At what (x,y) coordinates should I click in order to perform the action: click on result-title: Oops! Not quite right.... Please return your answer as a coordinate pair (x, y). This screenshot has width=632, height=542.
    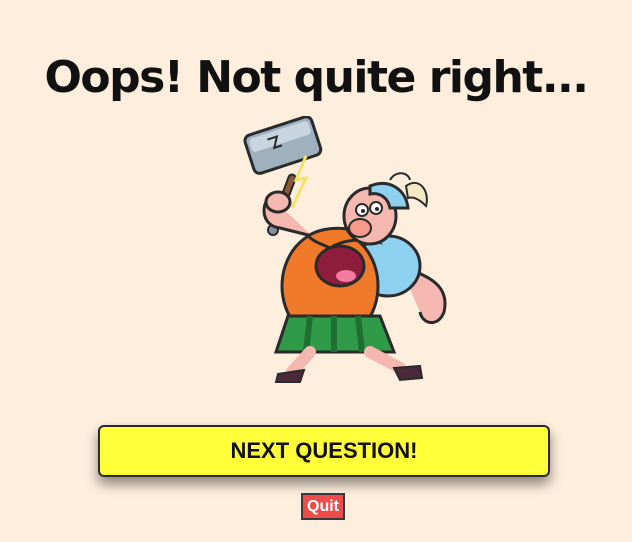
    Looking at the image, I should click on (316, 77).